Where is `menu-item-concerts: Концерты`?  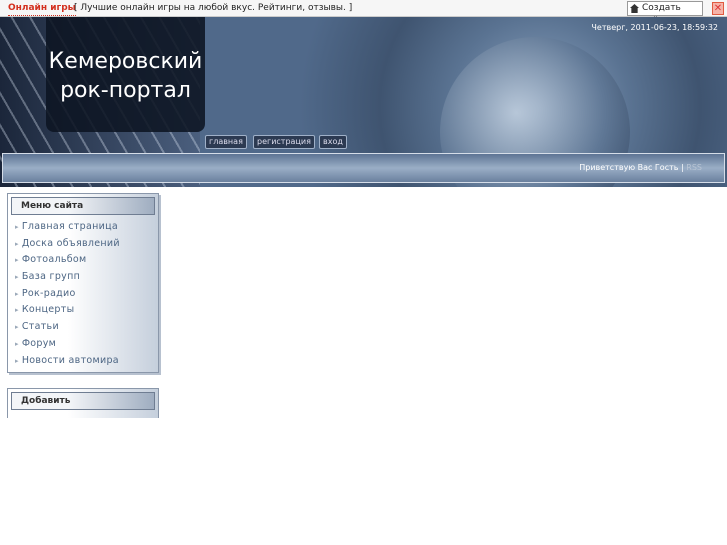
menu-item-concerts: Концерты is located at coordinates (86, 310).